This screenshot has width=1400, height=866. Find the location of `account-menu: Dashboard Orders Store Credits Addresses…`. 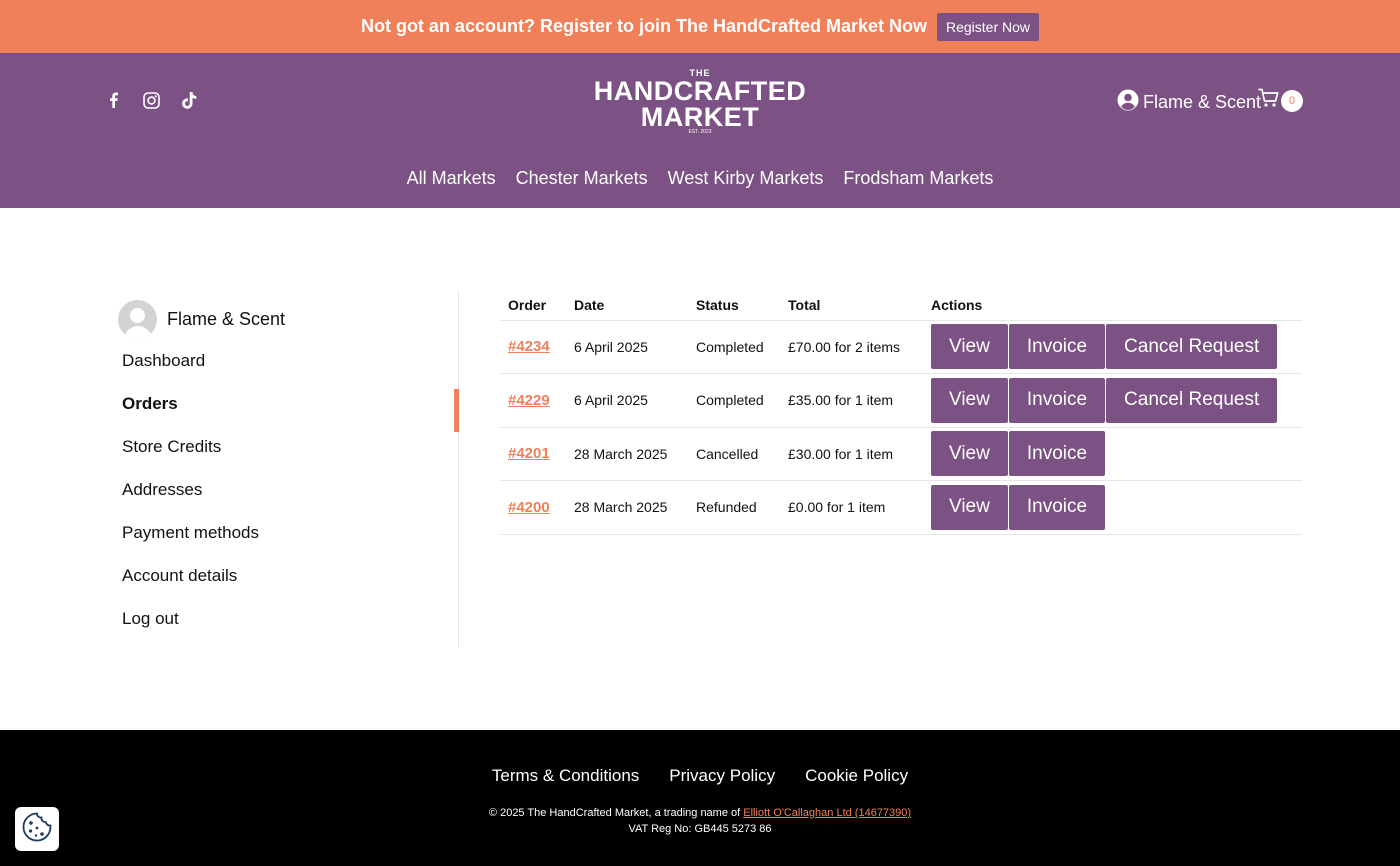

account-menu: Dashboard Orders Store Credits Addresses… is located at coordinates (288, 489).